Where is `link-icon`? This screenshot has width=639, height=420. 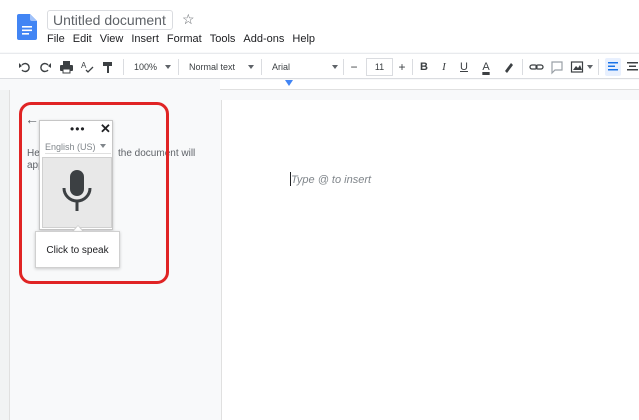 link-icon is located at coordinates (536, 67).